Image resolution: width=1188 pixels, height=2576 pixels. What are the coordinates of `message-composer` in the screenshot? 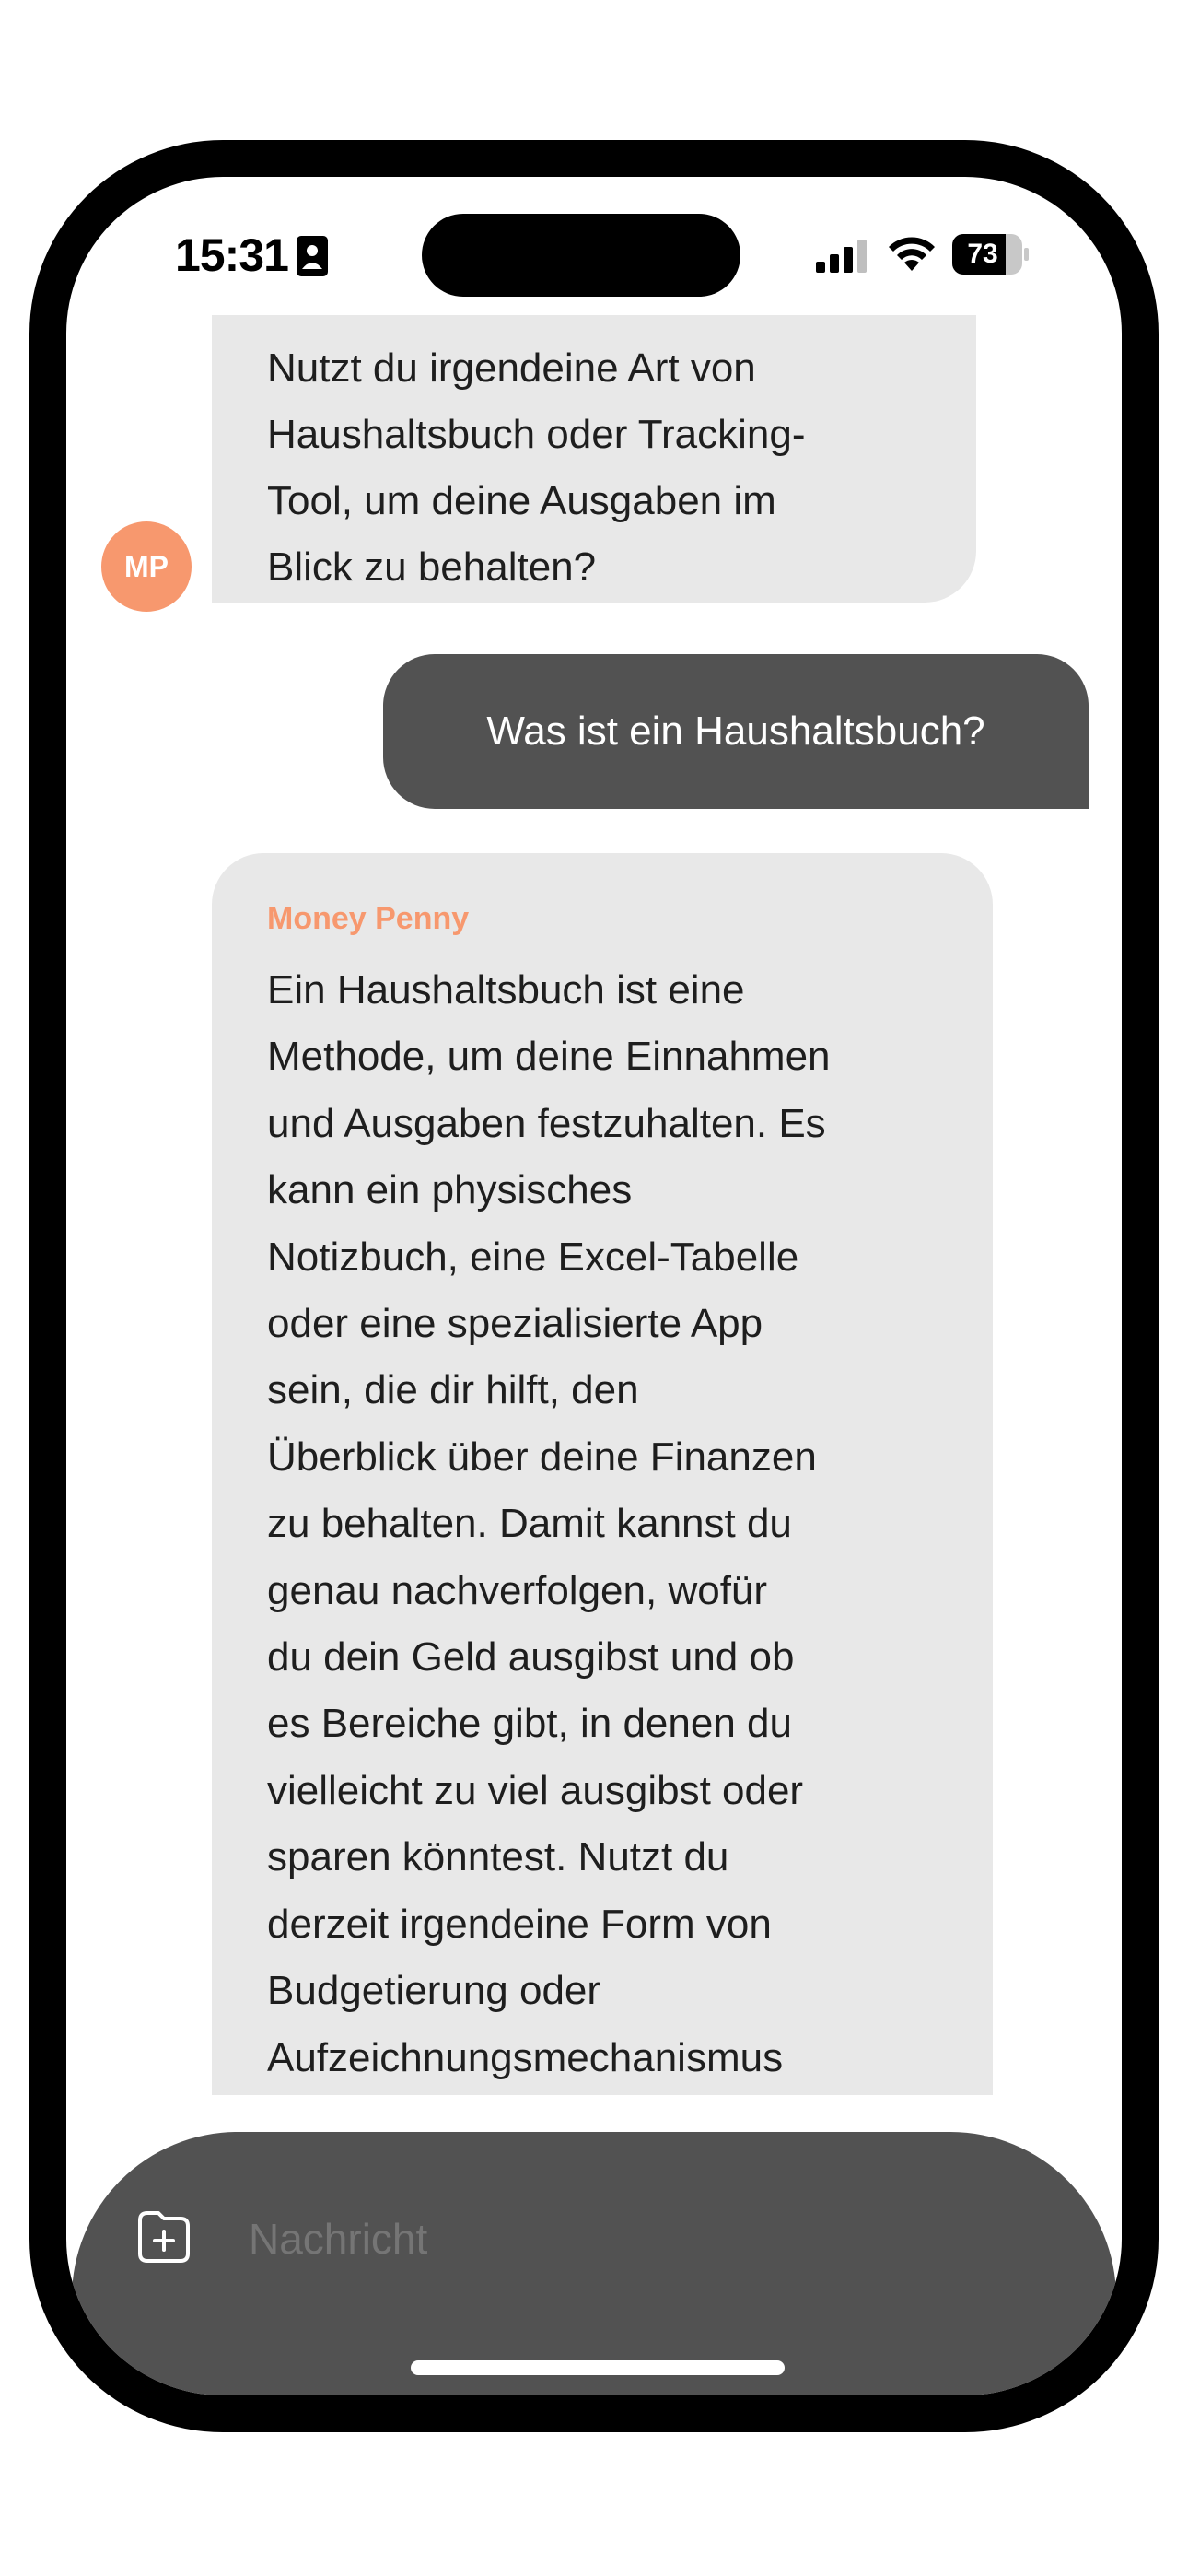 It's located at (594, 2263).